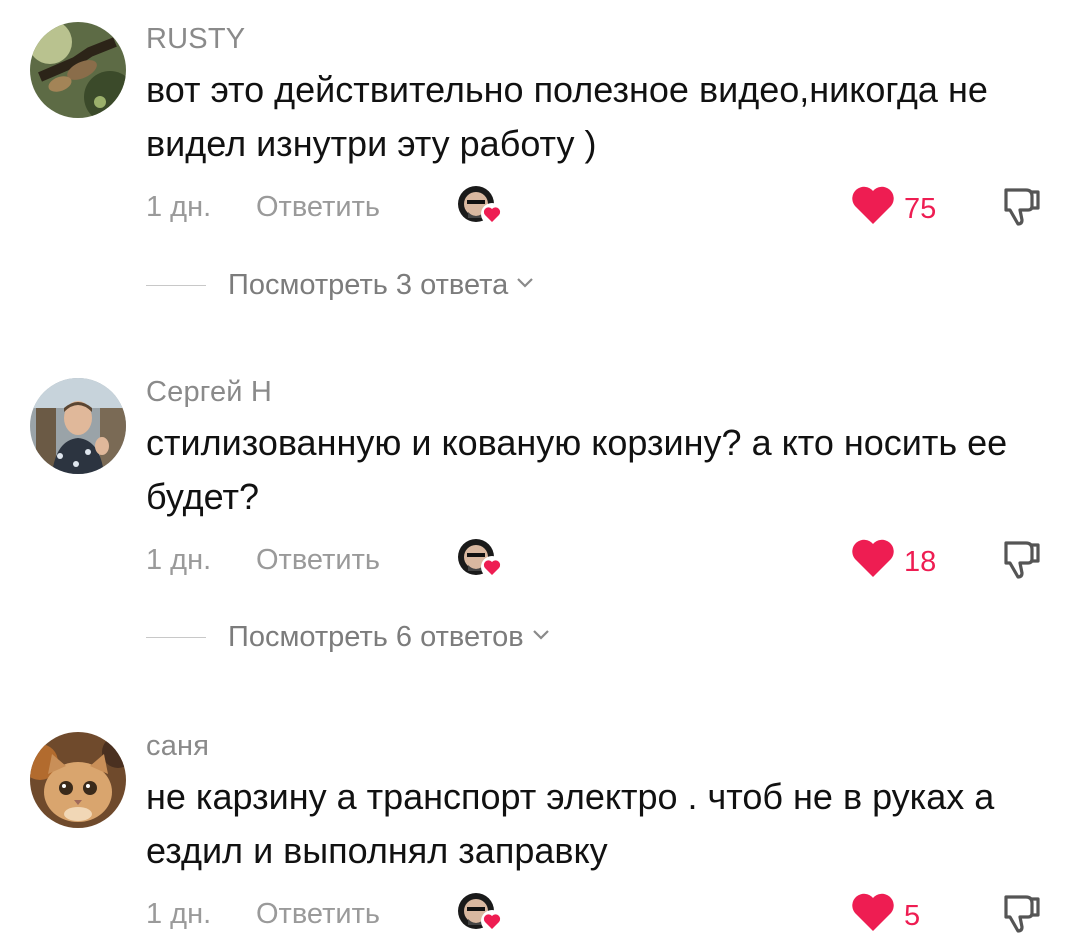 This screenshot has height=952, width=1080. What do you see at coordinates (898, 206) in the screenshot?
I see `like-button: 75` at bounding box center [898, 206].